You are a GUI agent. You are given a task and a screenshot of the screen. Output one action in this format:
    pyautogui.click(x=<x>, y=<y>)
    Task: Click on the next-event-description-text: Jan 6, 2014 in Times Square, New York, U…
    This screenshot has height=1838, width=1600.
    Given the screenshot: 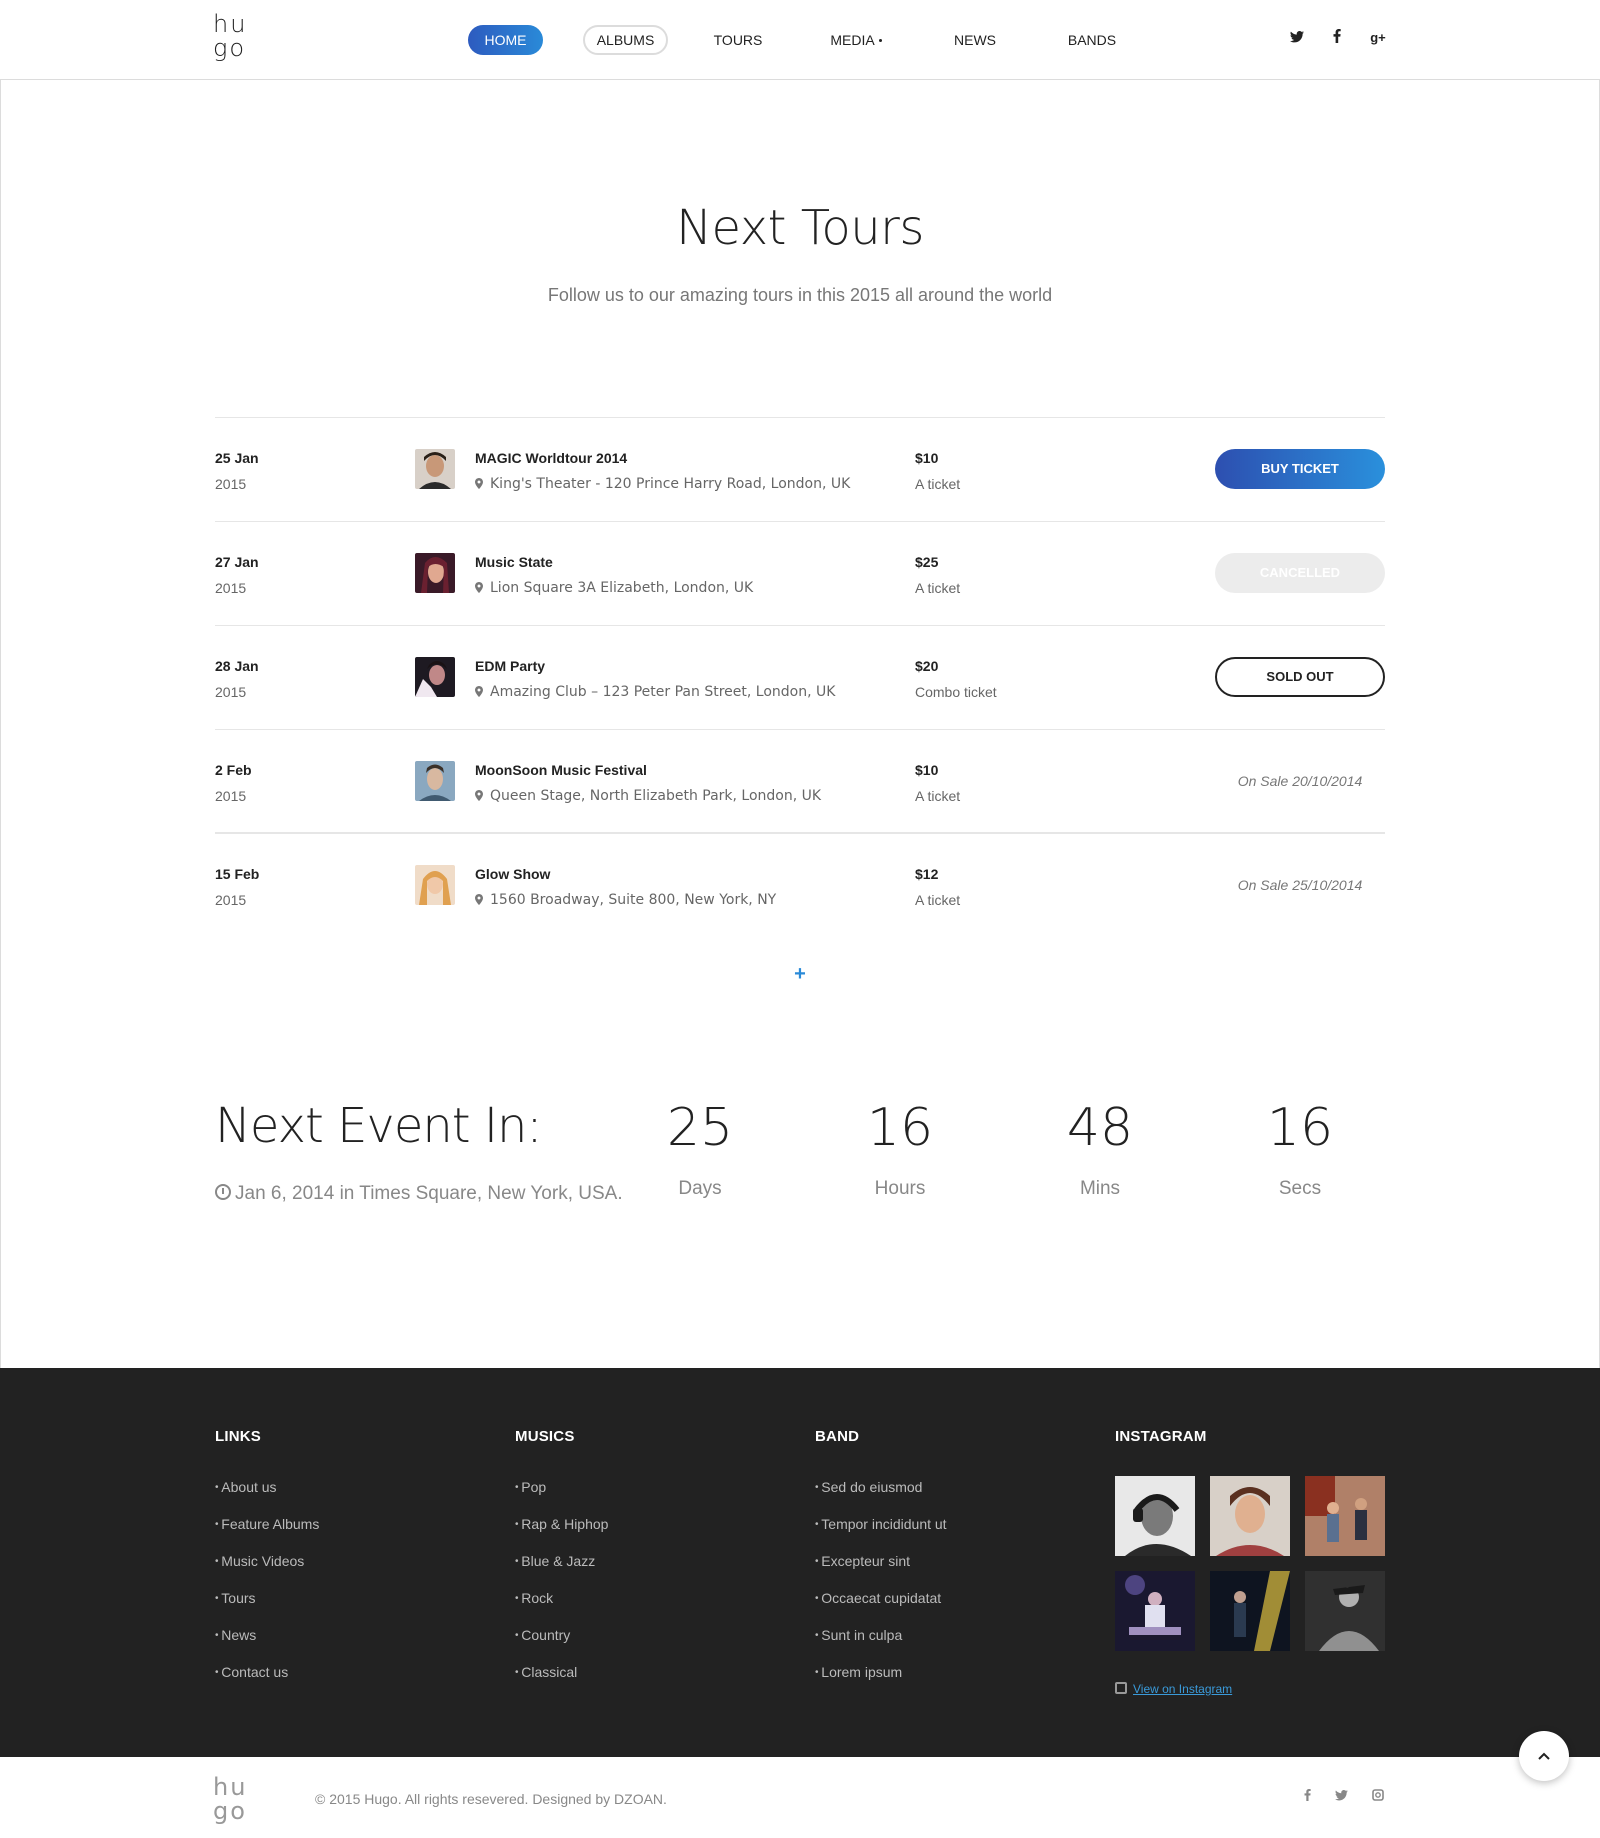 What is the action you would take?
    pyautogui.click(x=429, y=1193)
    